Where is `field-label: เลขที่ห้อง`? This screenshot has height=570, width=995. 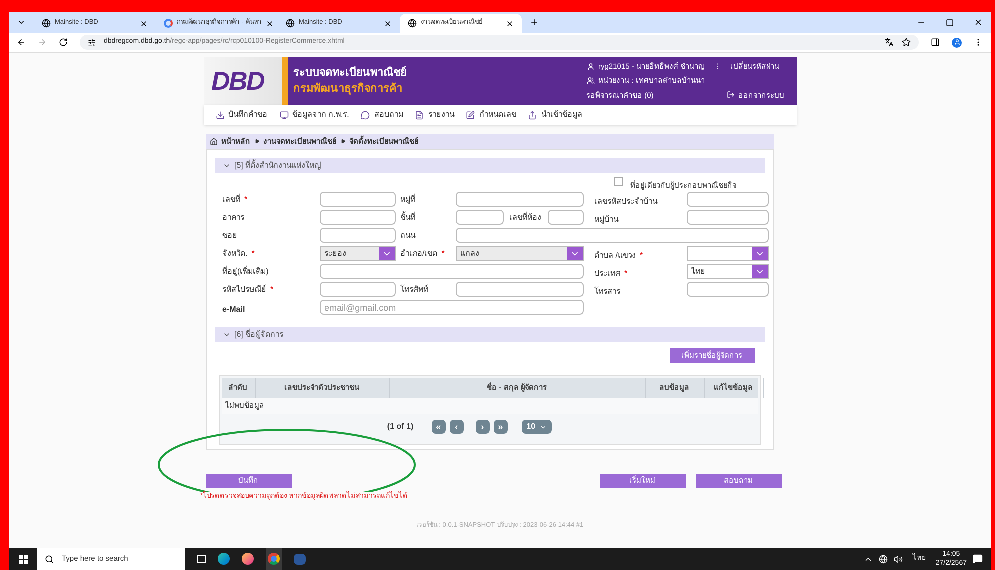
field-label: เลขที่ห้อง is located at coordinates (526, 217).